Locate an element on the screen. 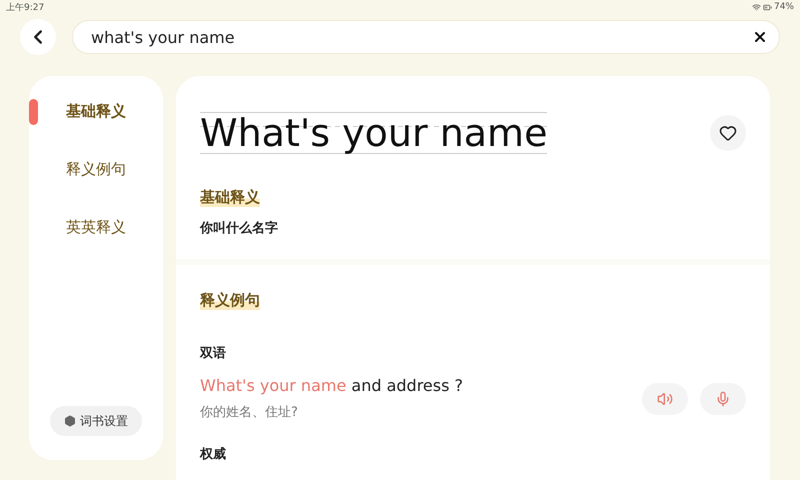 This screenshot has height=480, width=800. speaker-icon is located at coordinates (665, 398).